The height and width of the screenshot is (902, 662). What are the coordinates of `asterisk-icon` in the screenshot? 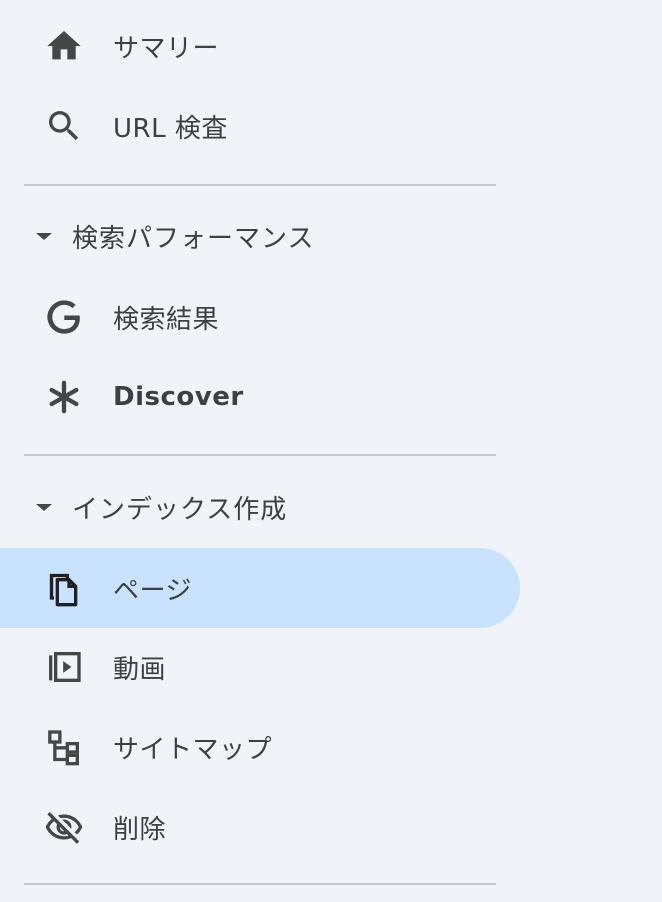 It's located at (64, 397).